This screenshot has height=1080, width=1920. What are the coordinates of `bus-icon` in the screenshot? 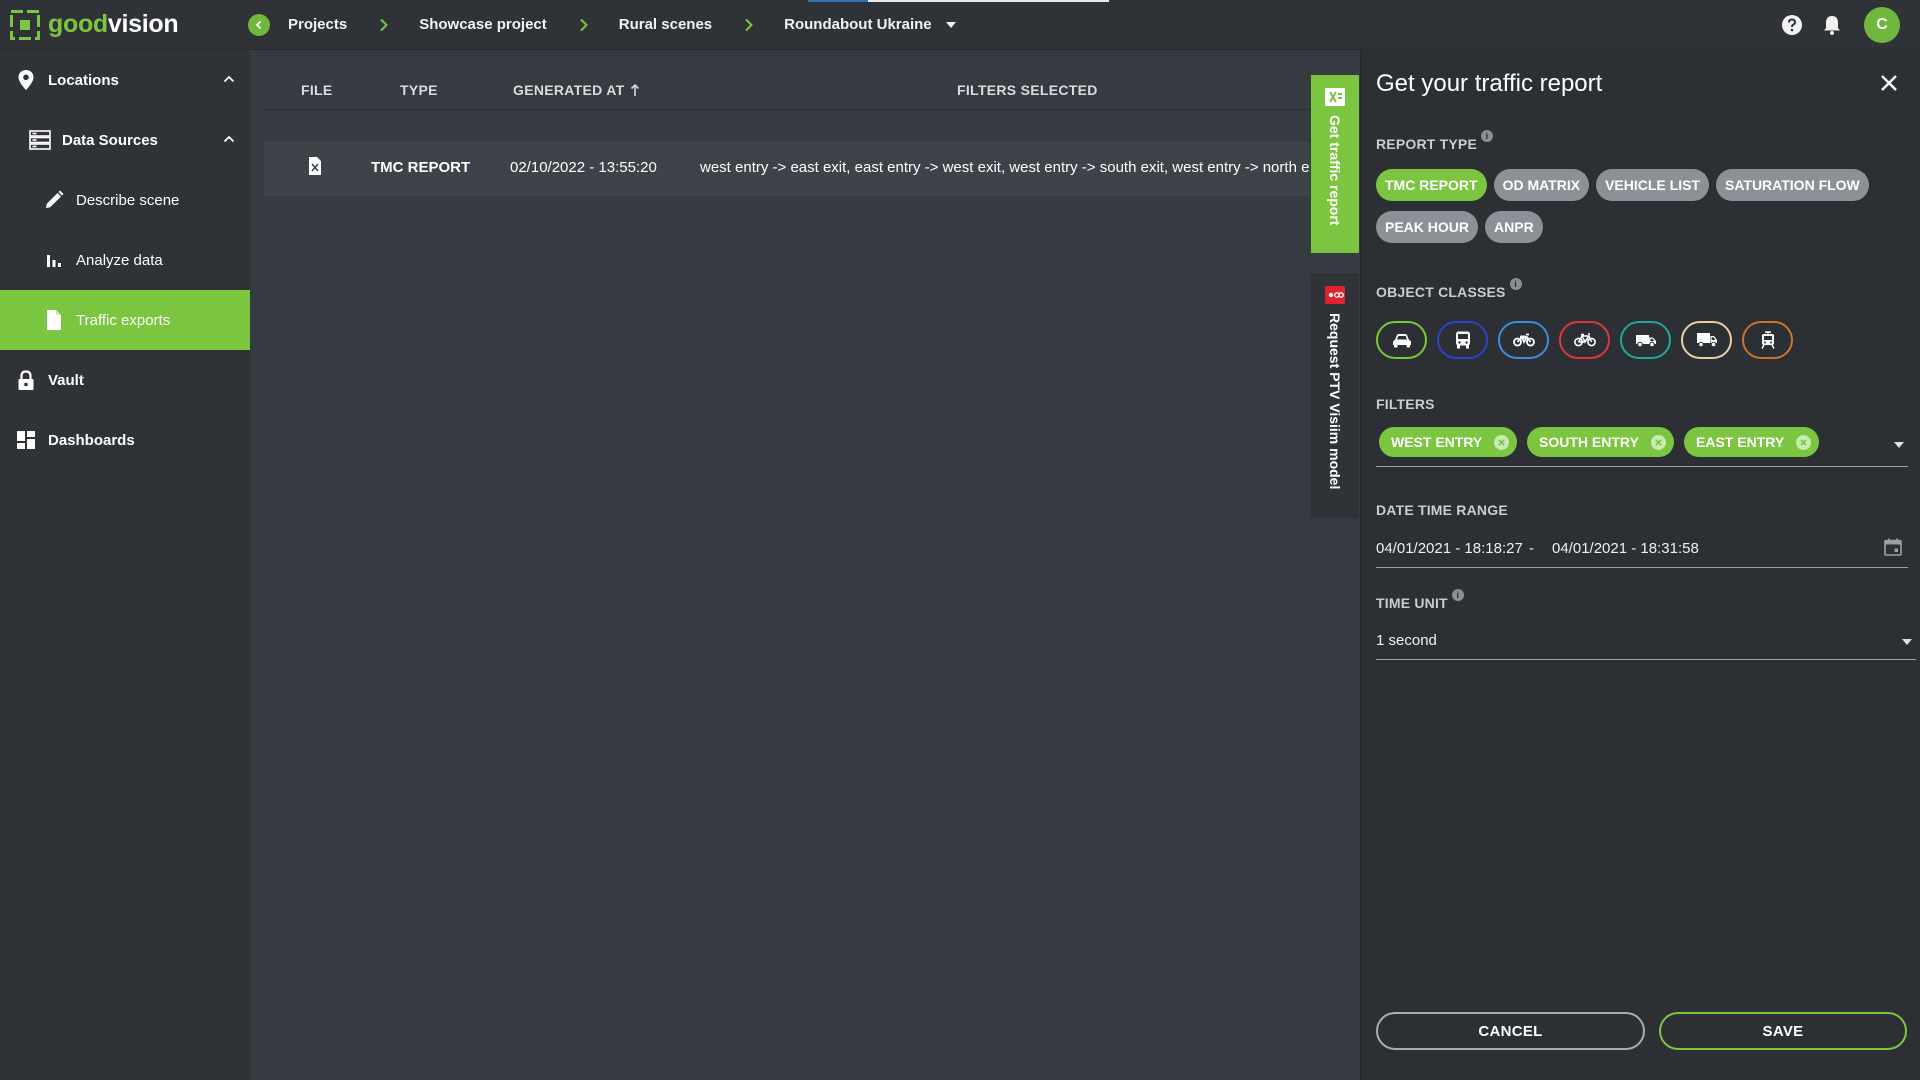 It's located at (1462, 340).